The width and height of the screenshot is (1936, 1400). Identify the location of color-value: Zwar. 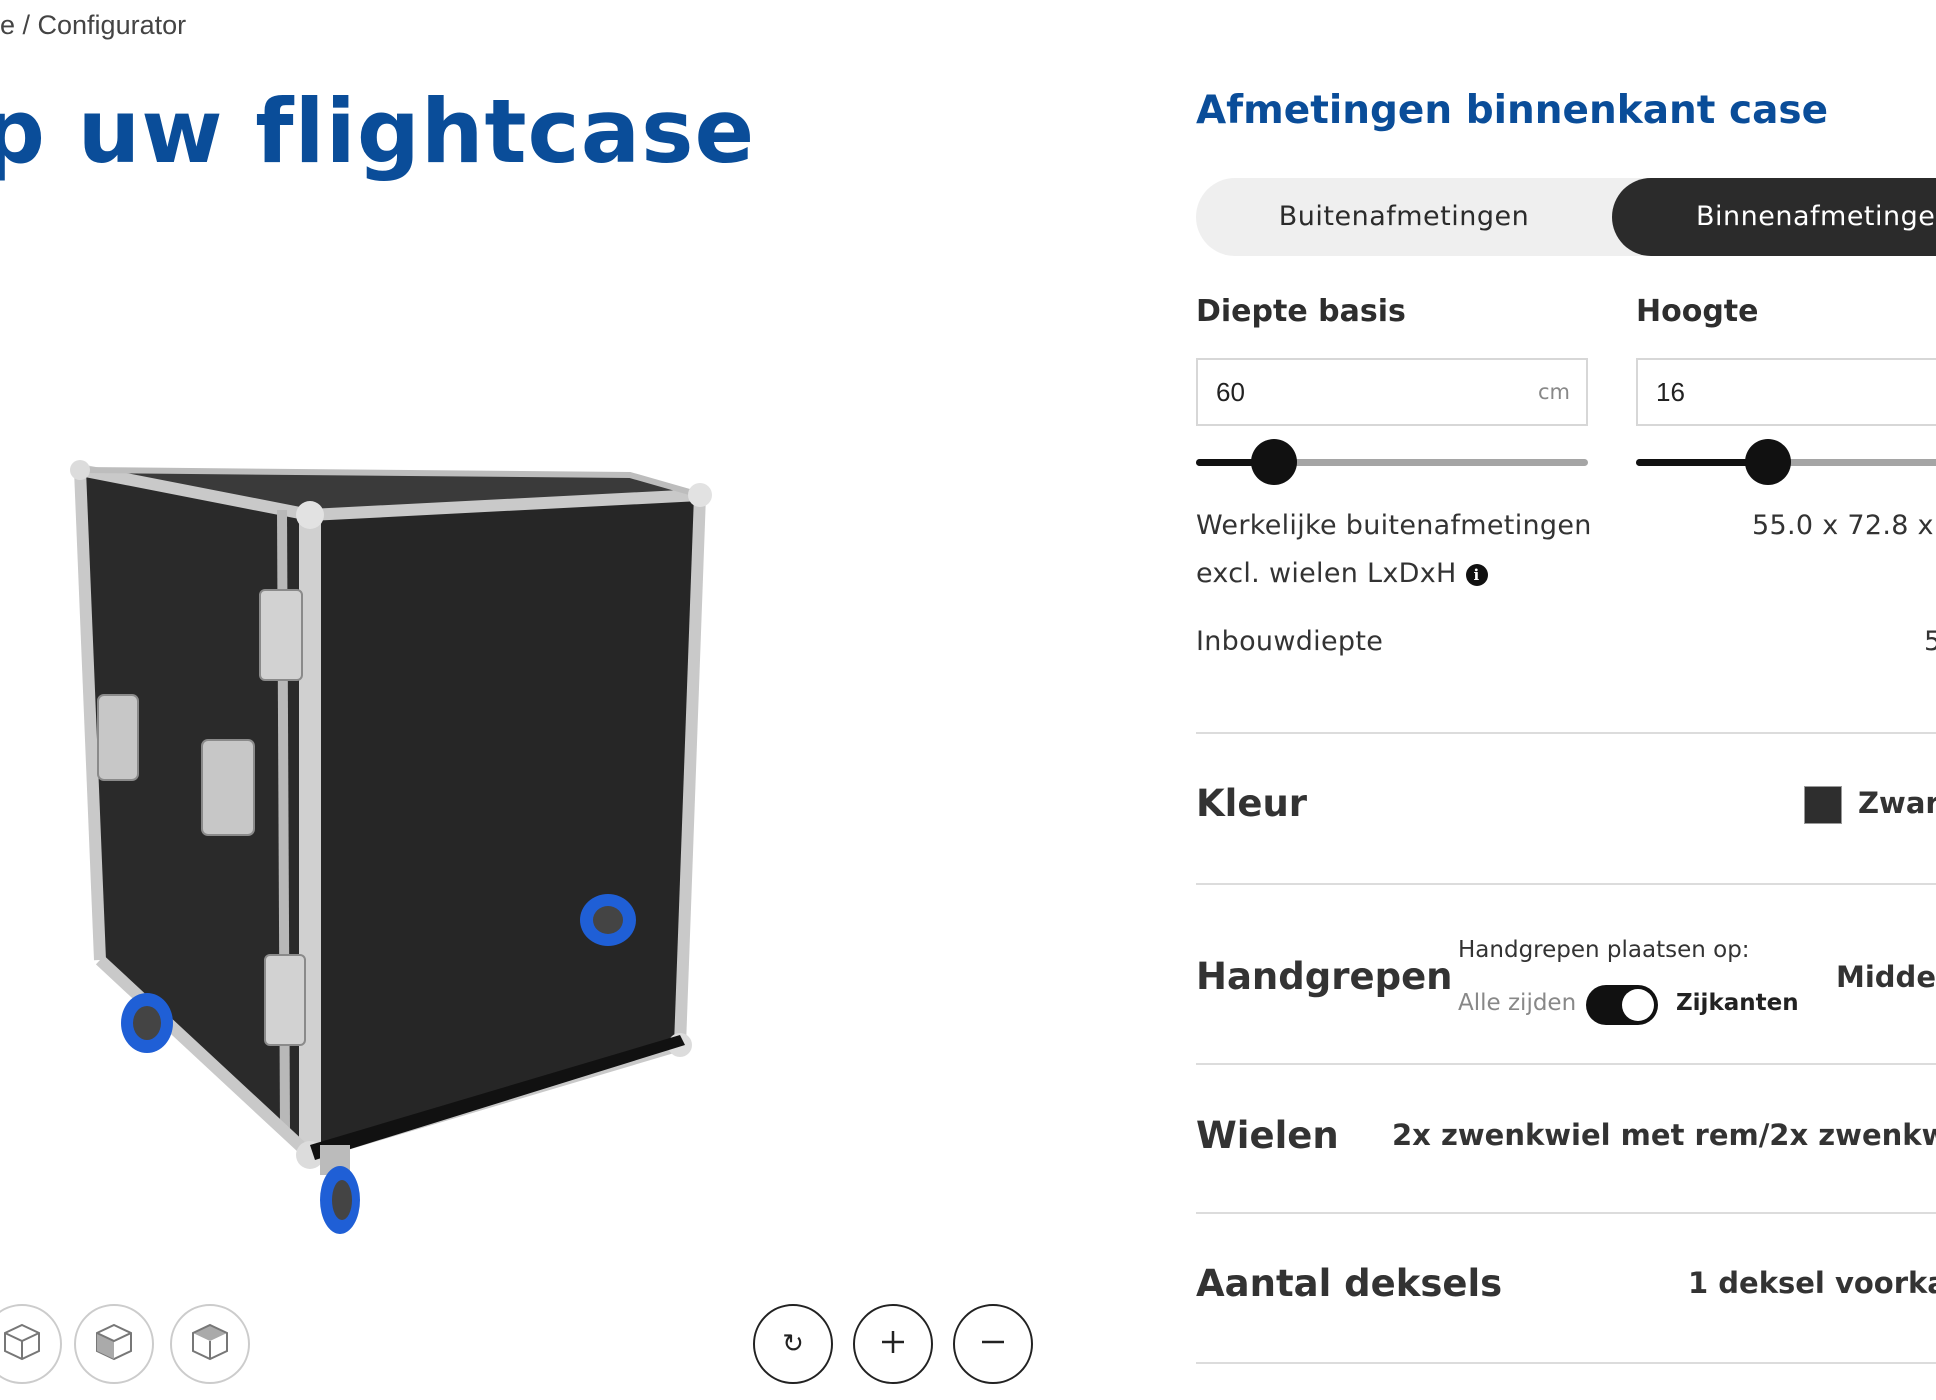
(1897, 803).